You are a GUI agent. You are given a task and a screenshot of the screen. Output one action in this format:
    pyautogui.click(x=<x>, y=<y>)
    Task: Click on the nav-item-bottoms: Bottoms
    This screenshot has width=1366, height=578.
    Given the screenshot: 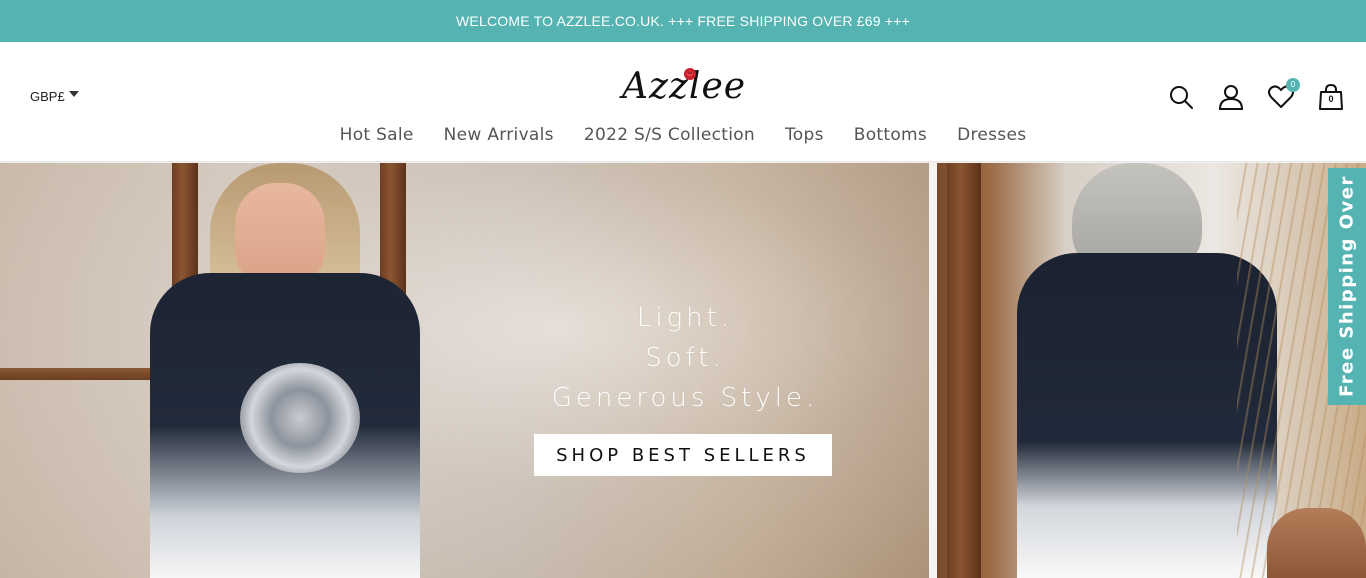 What is the action you would take?
    pyautogui.click(x=890, y=135)
    